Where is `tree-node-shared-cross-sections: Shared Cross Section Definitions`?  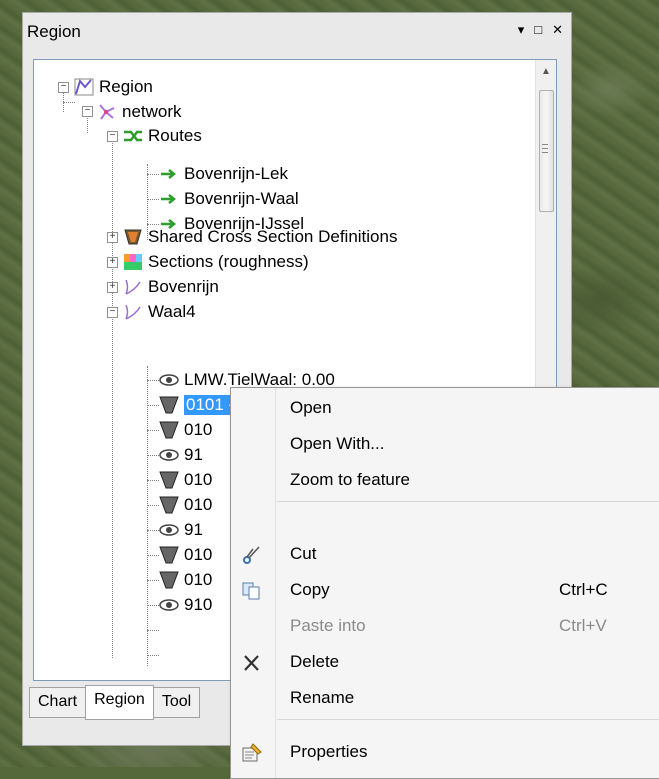 tree-node-shared-cross-sections: Shared Cross Section Definitions is located at coordinates (260, 237).